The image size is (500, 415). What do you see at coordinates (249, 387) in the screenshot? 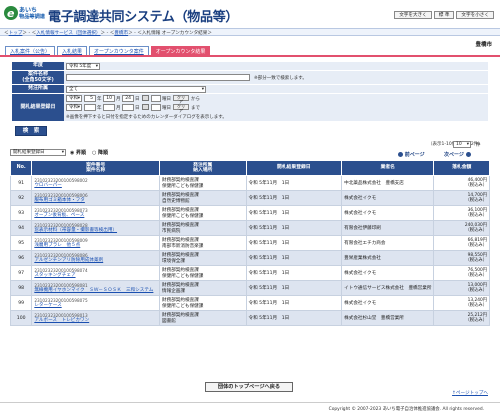
I see `back-to-org-top-button: 団体のトップページへ戻る` at bounding box center [249, 387].